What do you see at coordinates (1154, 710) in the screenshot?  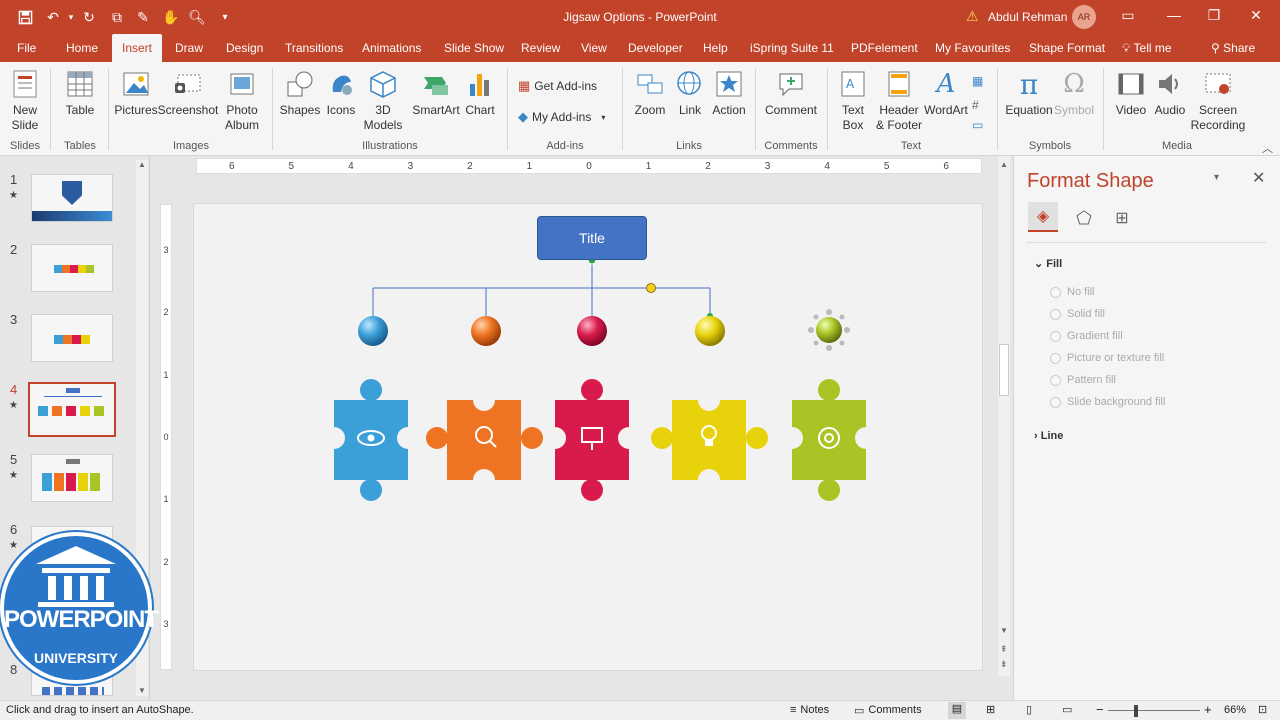 I see `zoom-slider` at bounding box center [1154, 710].